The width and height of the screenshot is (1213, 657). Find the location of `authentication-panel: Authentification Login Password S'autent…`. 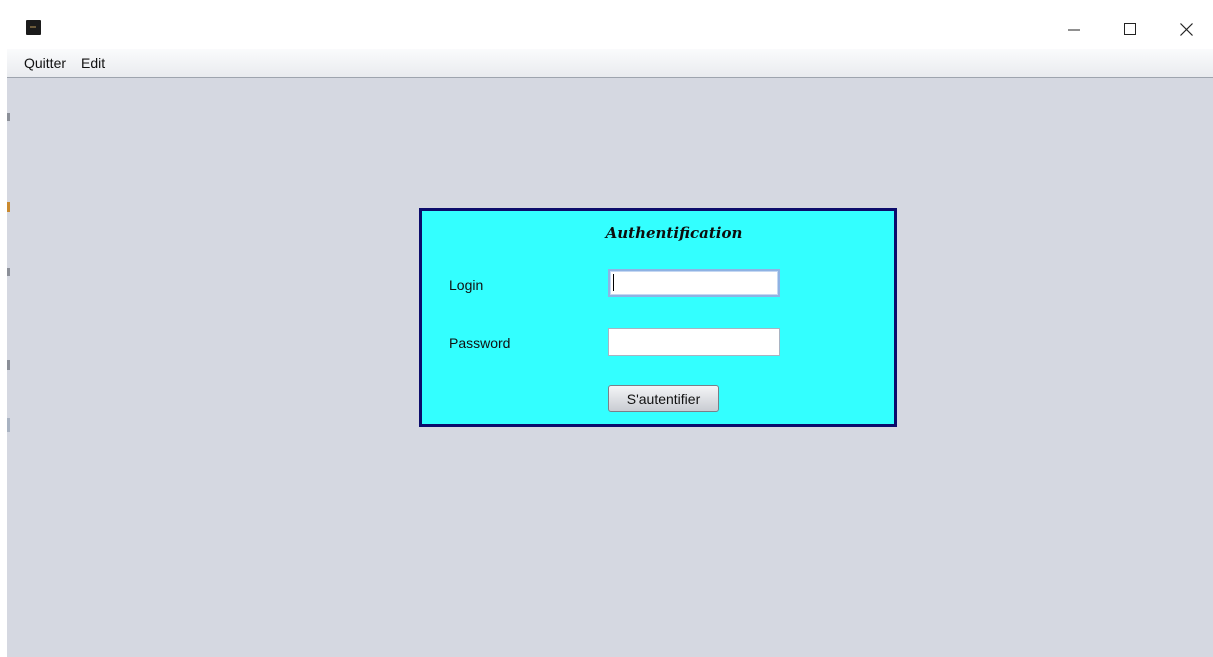

authentication-panel: Authentification Login Password S'autent… is located at coordinates (658, 317).